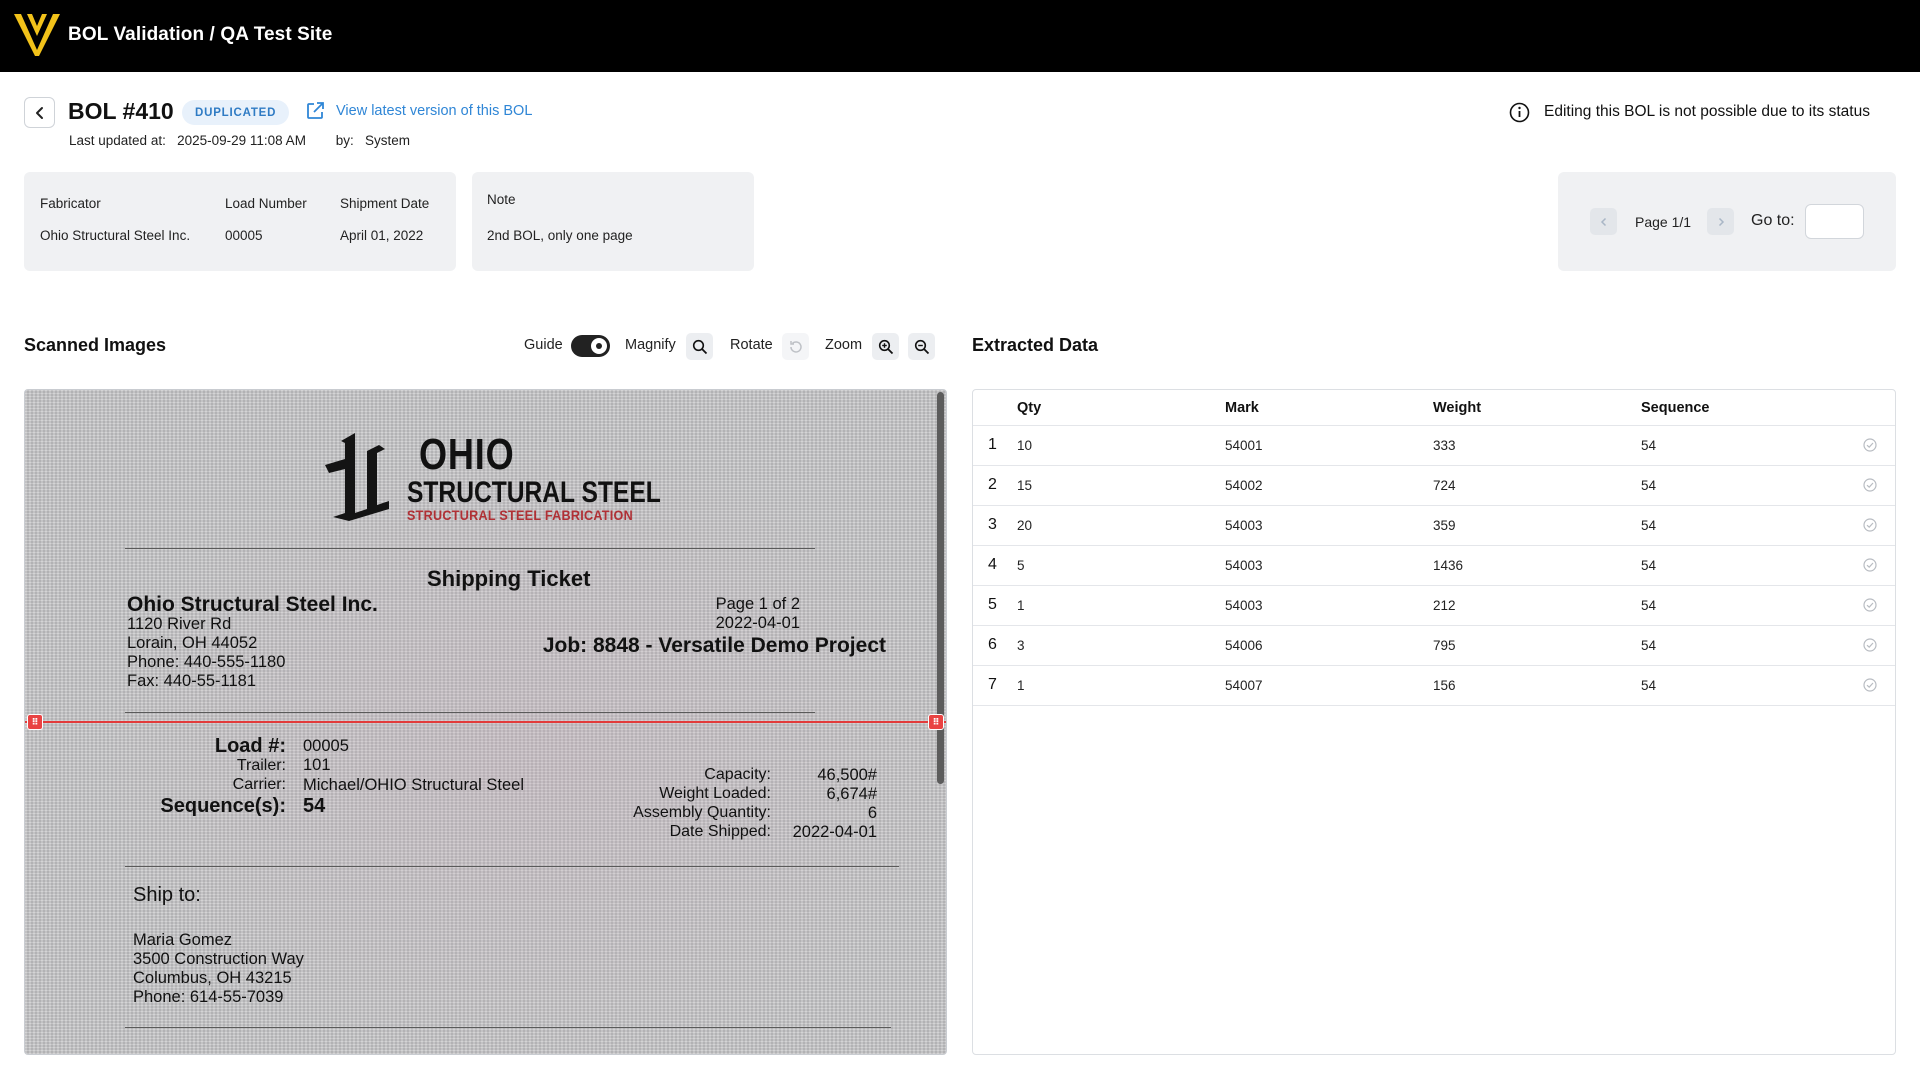  What do you see at coordinates (200, 34) in the screenshot?
I see `app-title: BOL Validation / QA Test Site` at bounding box center [200, 34].